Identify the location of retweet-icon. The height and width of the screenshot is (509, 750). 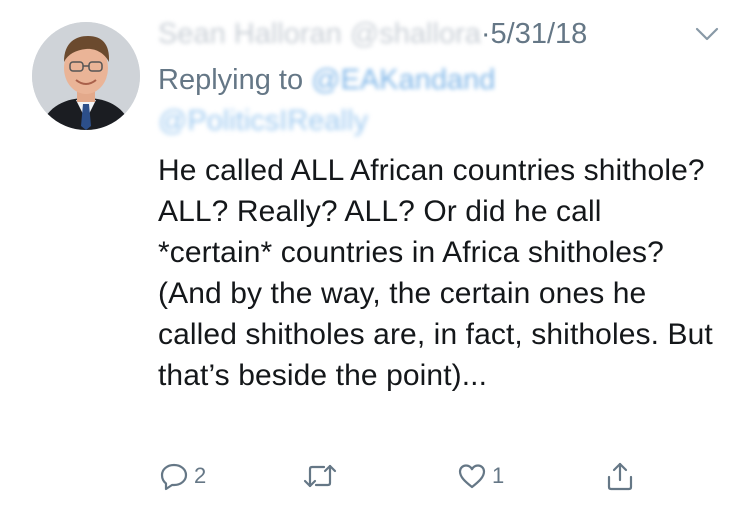
(320, 476).